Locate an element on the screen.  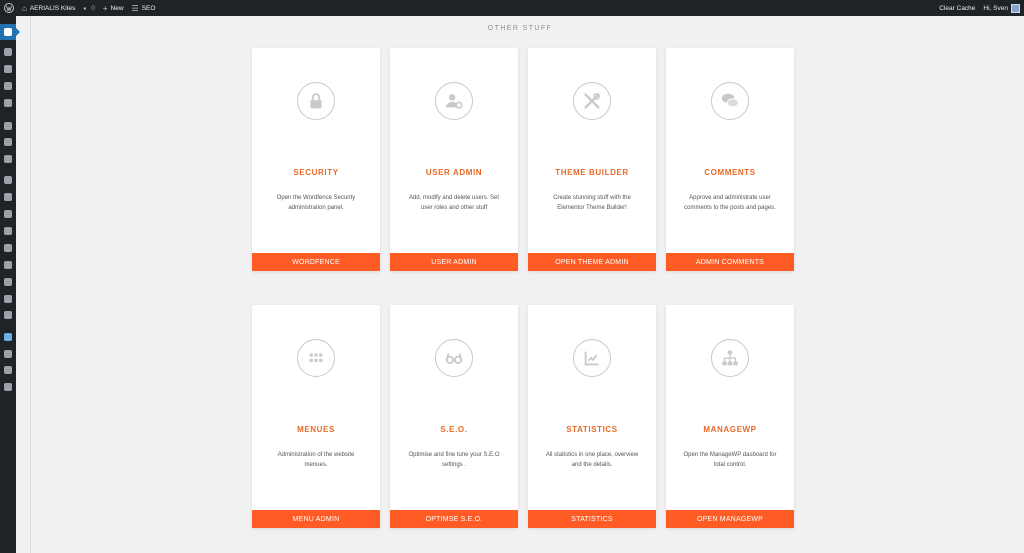
home-icon: ⌂ is located at coordinates (24, 8).